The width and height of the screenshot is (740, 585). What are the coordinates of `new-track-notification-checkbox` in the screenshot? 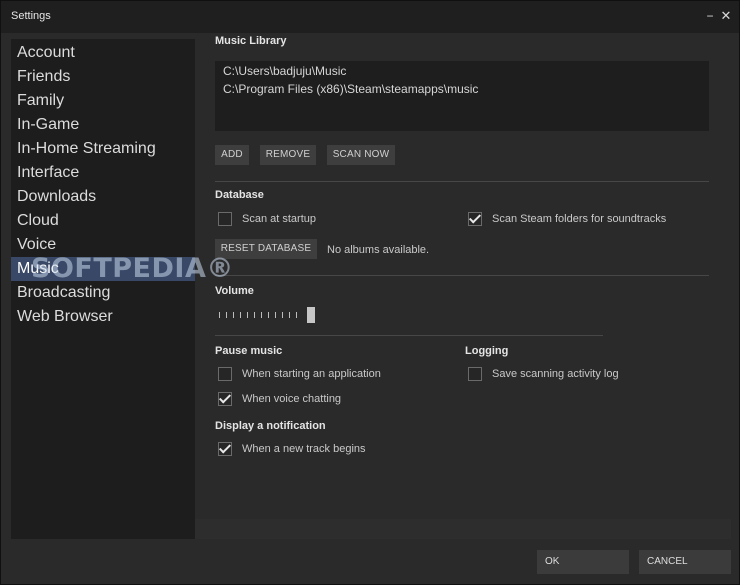 It's located at (225, 448).